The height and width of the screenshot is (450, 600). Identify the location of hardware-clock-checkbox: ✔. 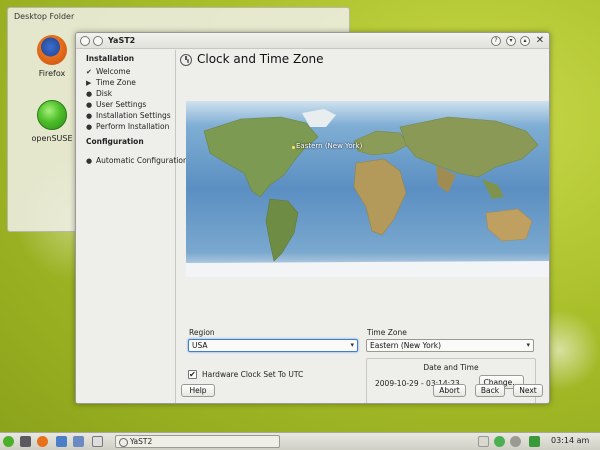
(192, 374).